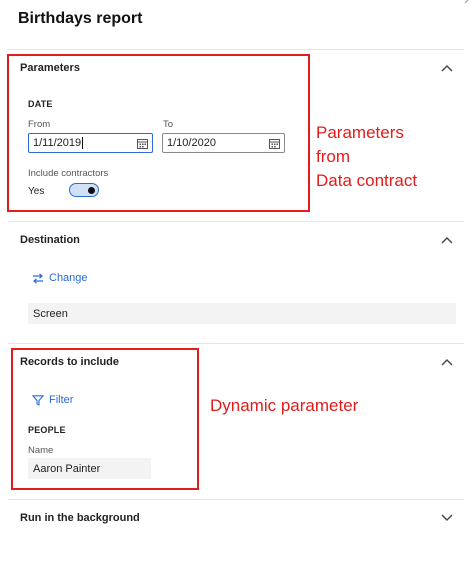 The height and width of the screenshot is (566, 474). What do you see at coordinates (38, 278) in the screenshot?
I see `swap-arrows-icon` at bounding box center [38, 278].